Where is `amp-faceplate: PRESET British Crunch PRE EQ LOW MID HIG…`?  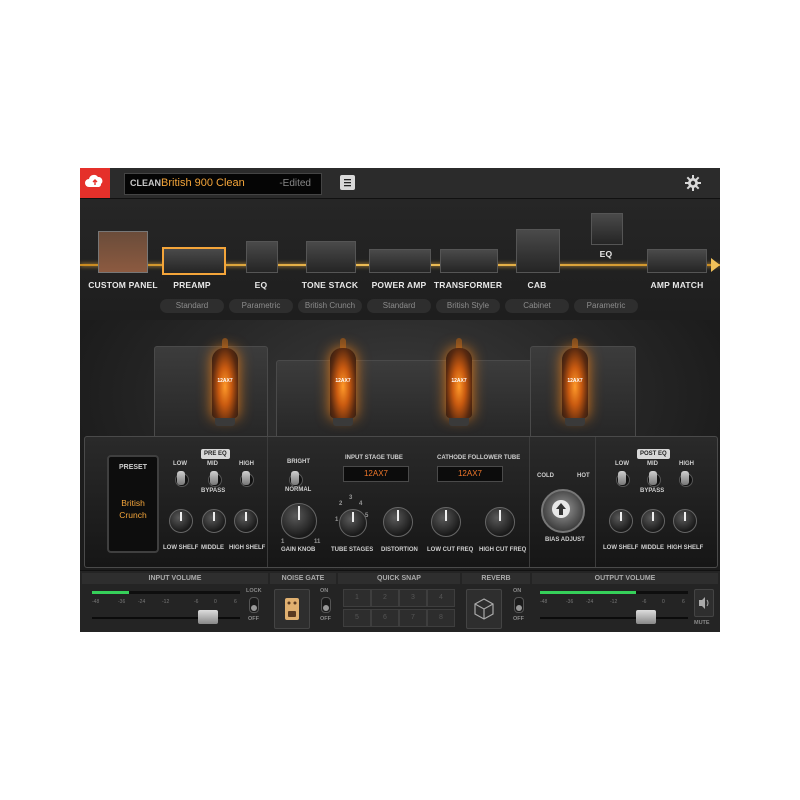 amp-faceplate: PRESET British Crunch PRE EQ LOW MID HIG… is located at coordinates (401, 502).